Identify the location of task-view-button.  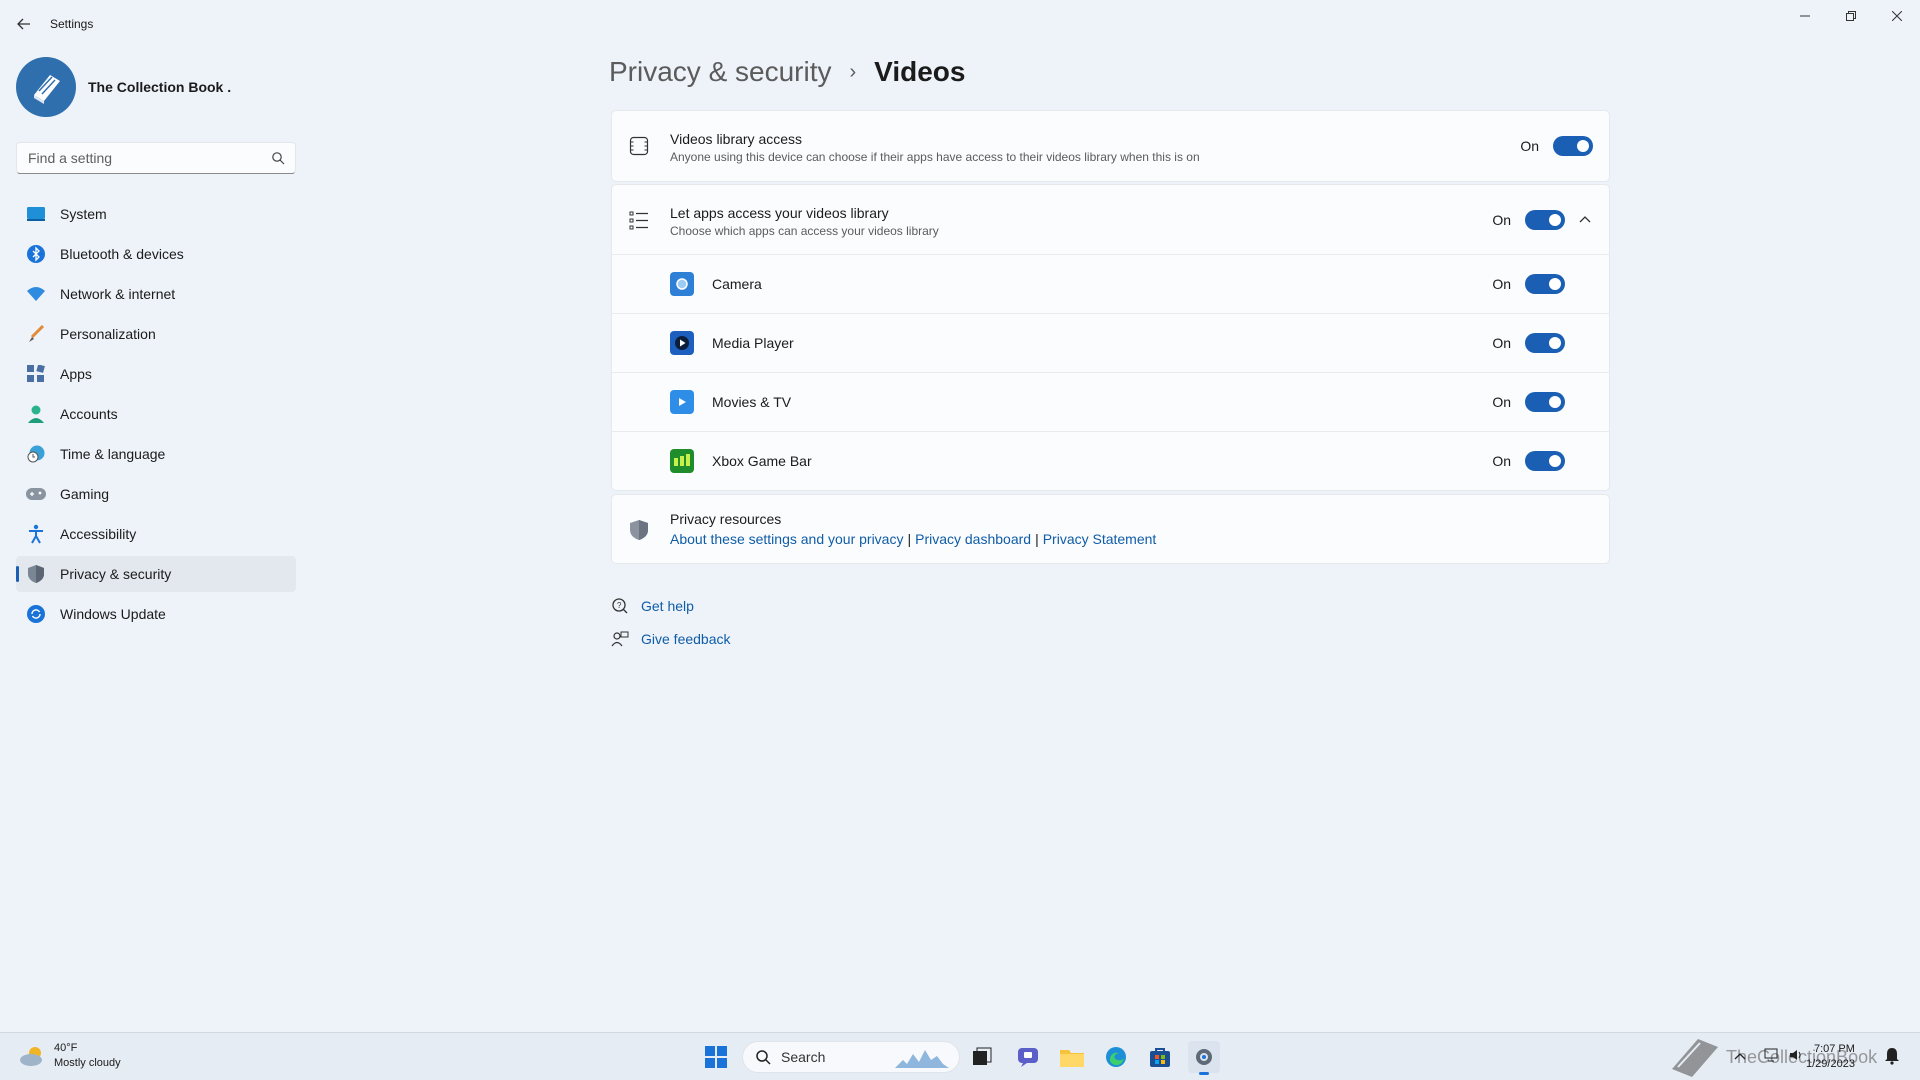
(982, 1057).